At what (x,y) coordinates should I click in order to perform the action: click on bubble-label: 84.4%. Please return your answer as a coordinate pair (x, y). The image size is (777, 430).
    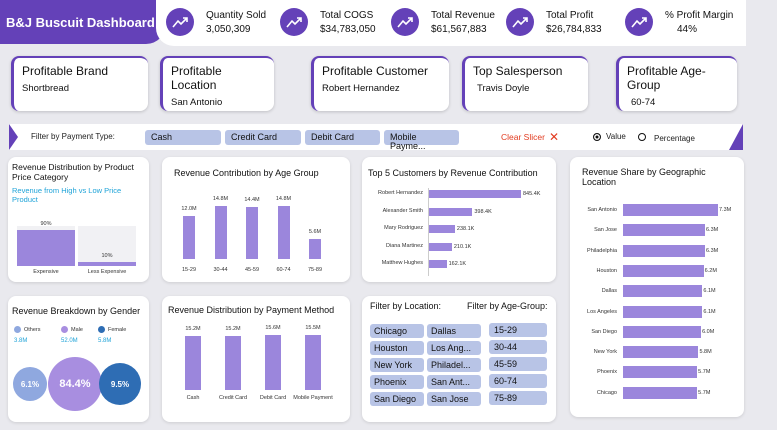
    Looking at the image, I should click on (75, 384).